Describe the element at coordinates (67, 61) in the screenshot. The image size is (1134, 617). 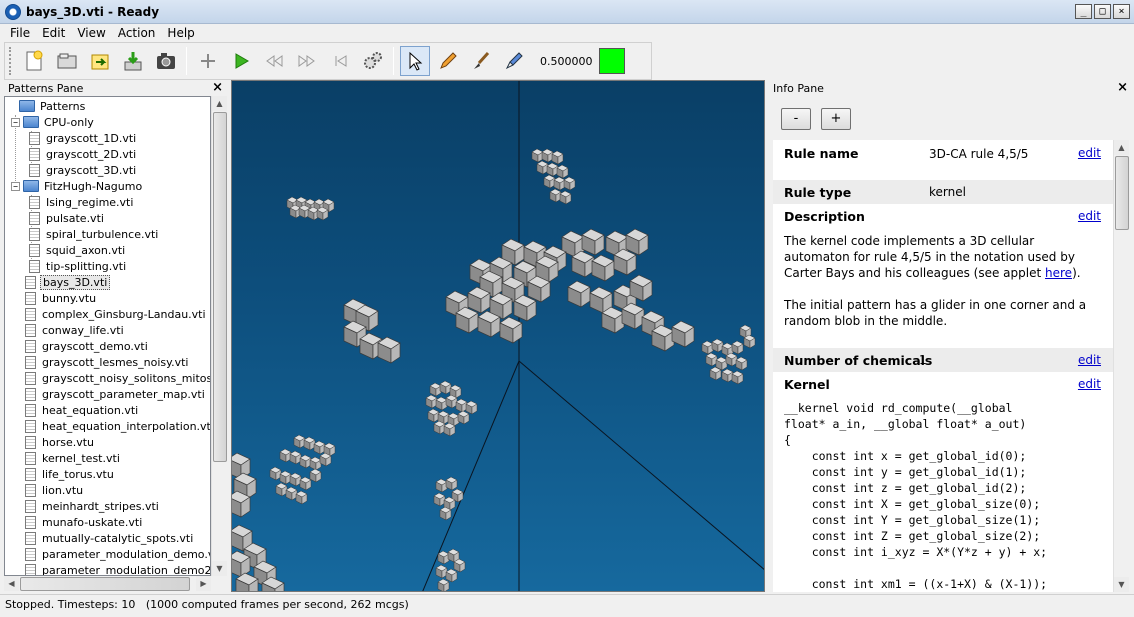
I see `open-pattern-button` at that location.